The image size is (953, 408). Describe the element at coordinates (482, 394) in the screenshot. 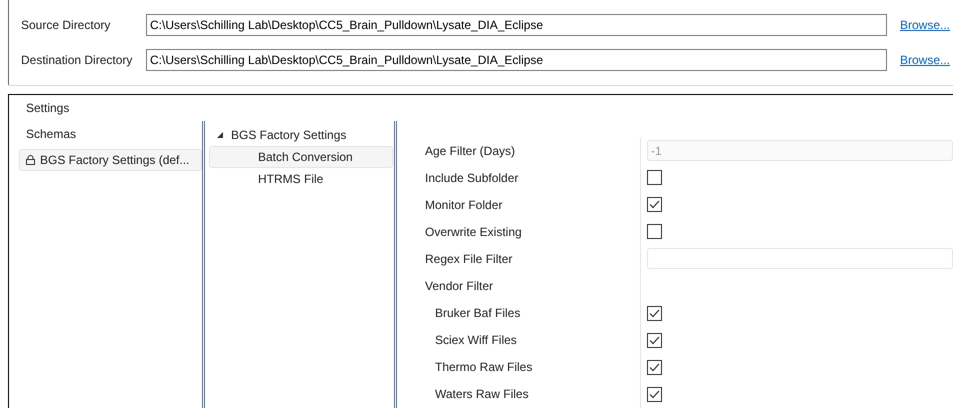

I see `property-label: Waters Raw Files` at that location.